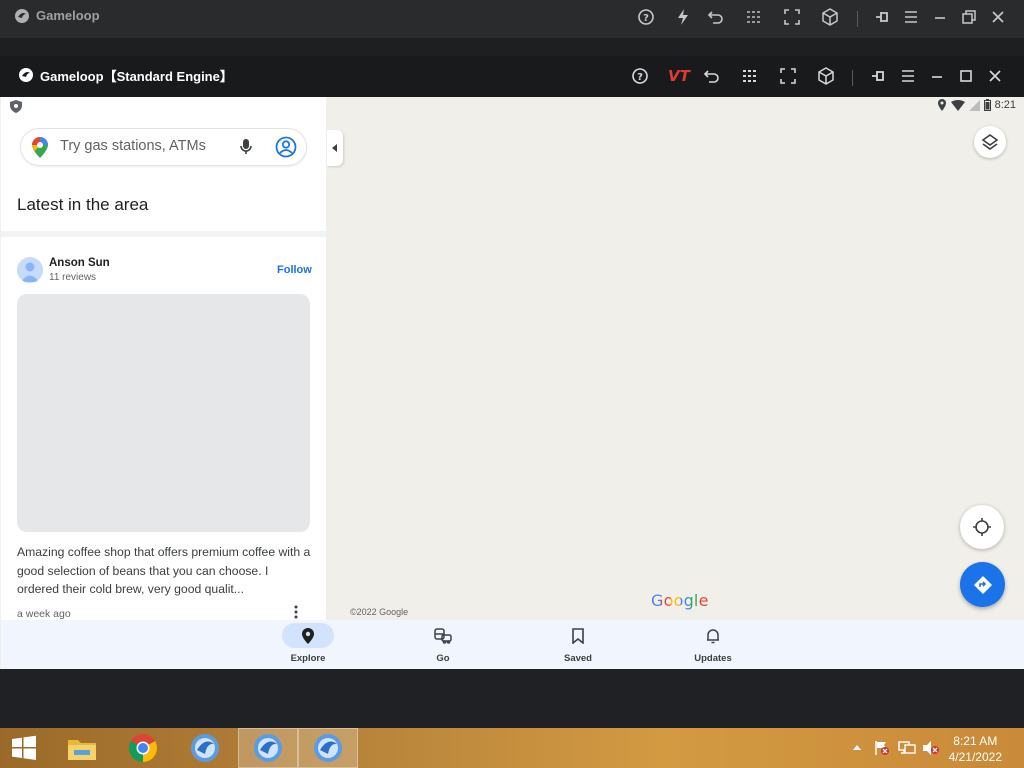  I want to click on avatar, so click(30, 270).